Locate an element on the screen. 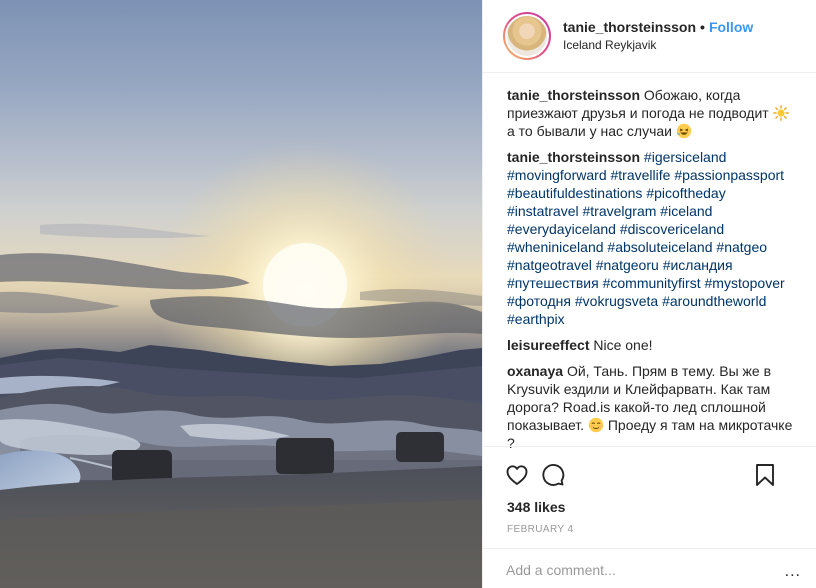 The height and width of the screenshot is (588, 816). hashtag-link: #passionpassport is located at coordinates (729, 175).